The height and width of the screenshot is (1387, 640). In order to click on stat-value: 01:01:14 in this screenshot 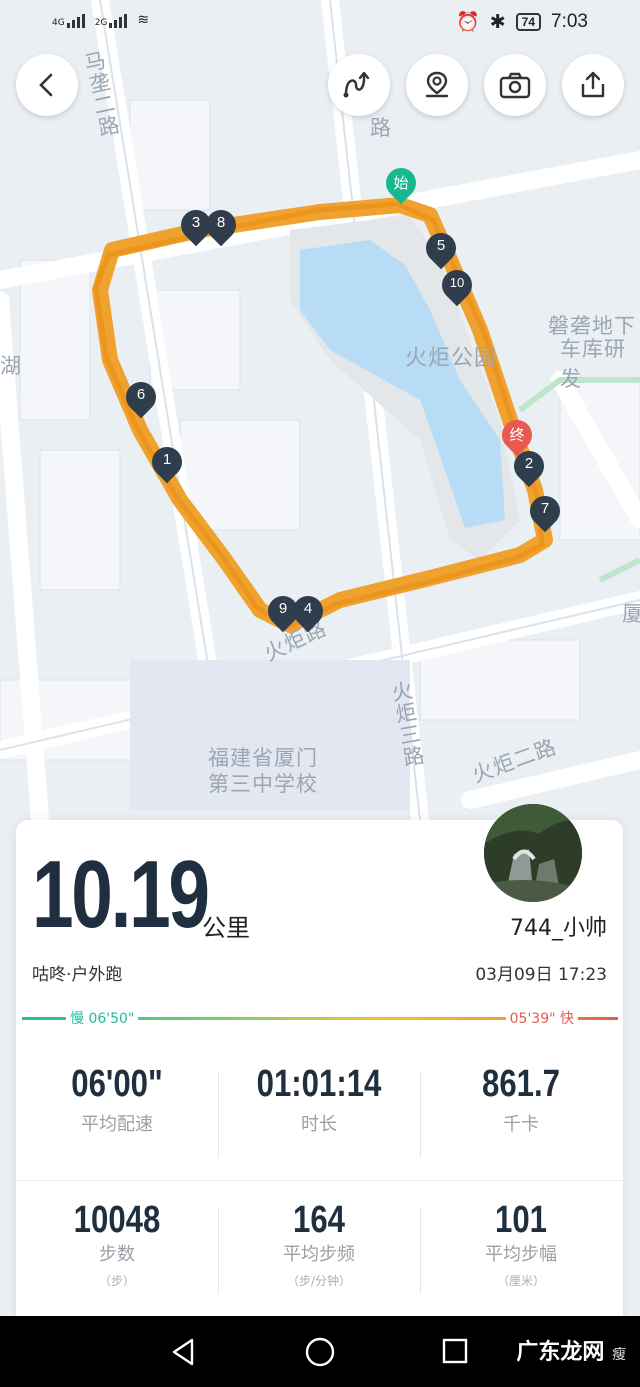, I will do `click(319, 1084)`.